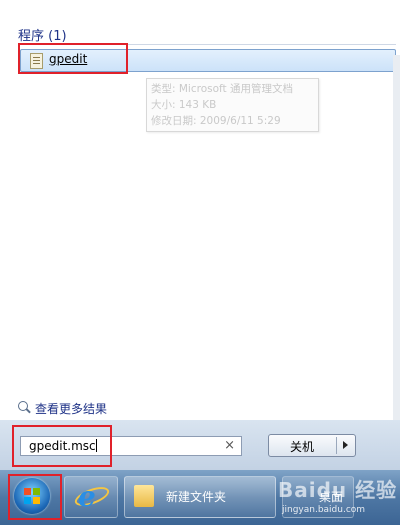 This screenshot has height=525, width=400. I want to click on see-more-results-label: 查看更多结果, so click(71, 409).